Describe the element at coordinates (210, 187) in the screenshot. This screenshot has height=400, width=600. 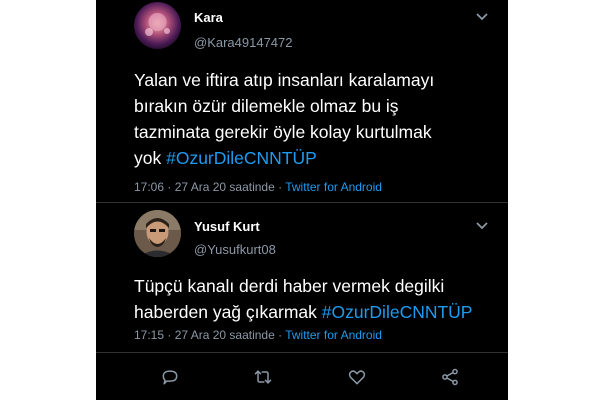
I see `tweet-timestamp: 17:06 · 27 Ara 20 saatinde ·` at that location.